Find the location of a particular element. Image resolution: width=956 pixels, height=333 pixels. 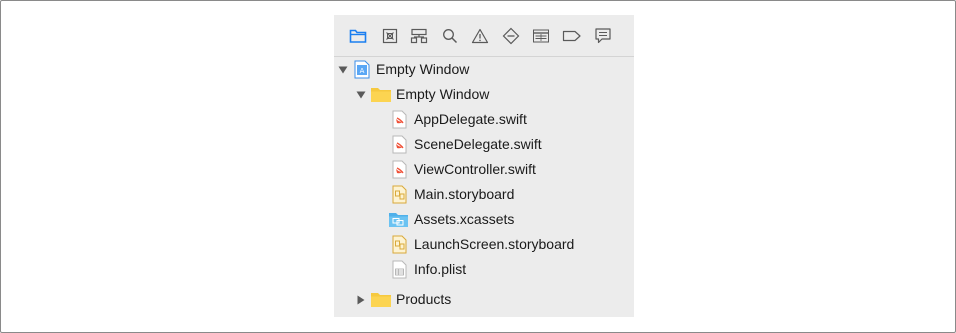

disclosure-triangle-collapsed-icon is located at coordinates (361, 300).